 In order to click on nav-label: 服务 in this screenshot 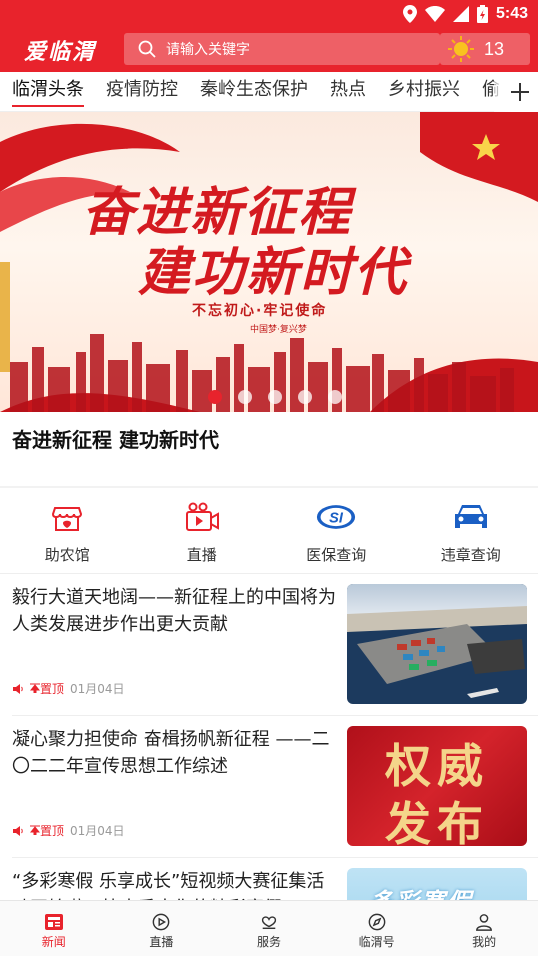, I will do `click(268, 942)`.